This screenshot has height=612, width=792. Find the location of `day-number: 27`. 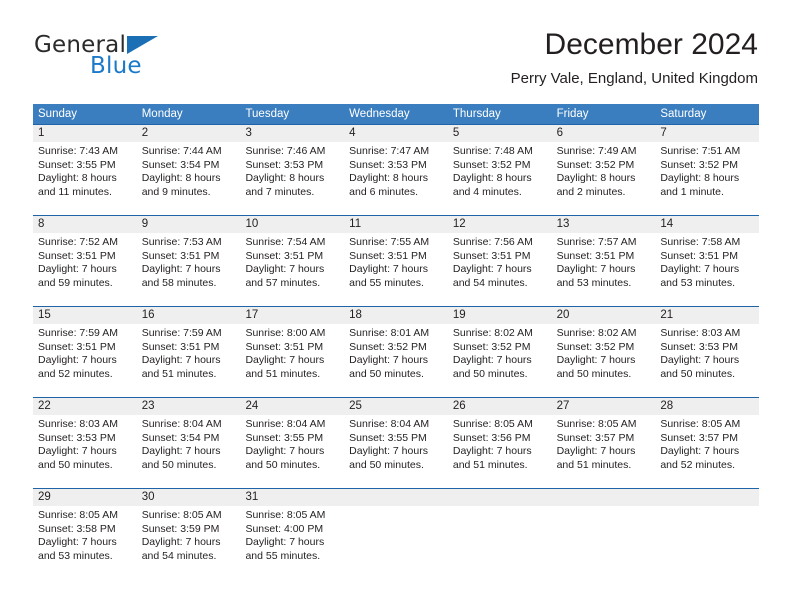

day-number: 27 is located at coordinates (603, 406).